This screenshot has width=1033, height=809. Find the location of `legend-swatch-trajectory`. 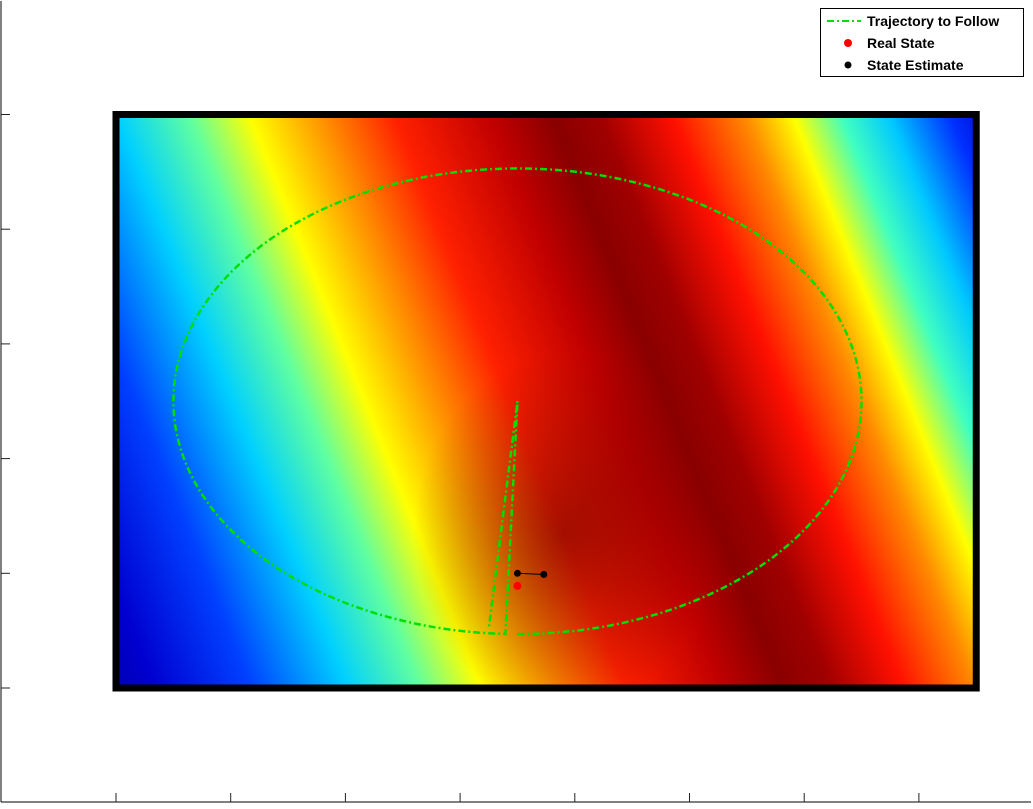

legend-swatch-trajectory is located at coordinates (844, 21).